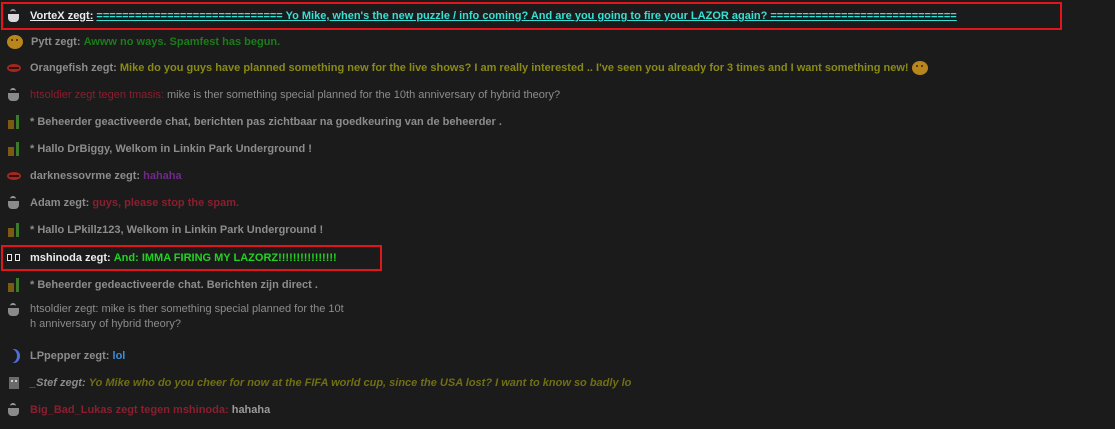  What do you see at coordinates (166, 203) in the screenshot?
I see `message-text: guys, please stop the spam.` at bounding box center [166, 203].